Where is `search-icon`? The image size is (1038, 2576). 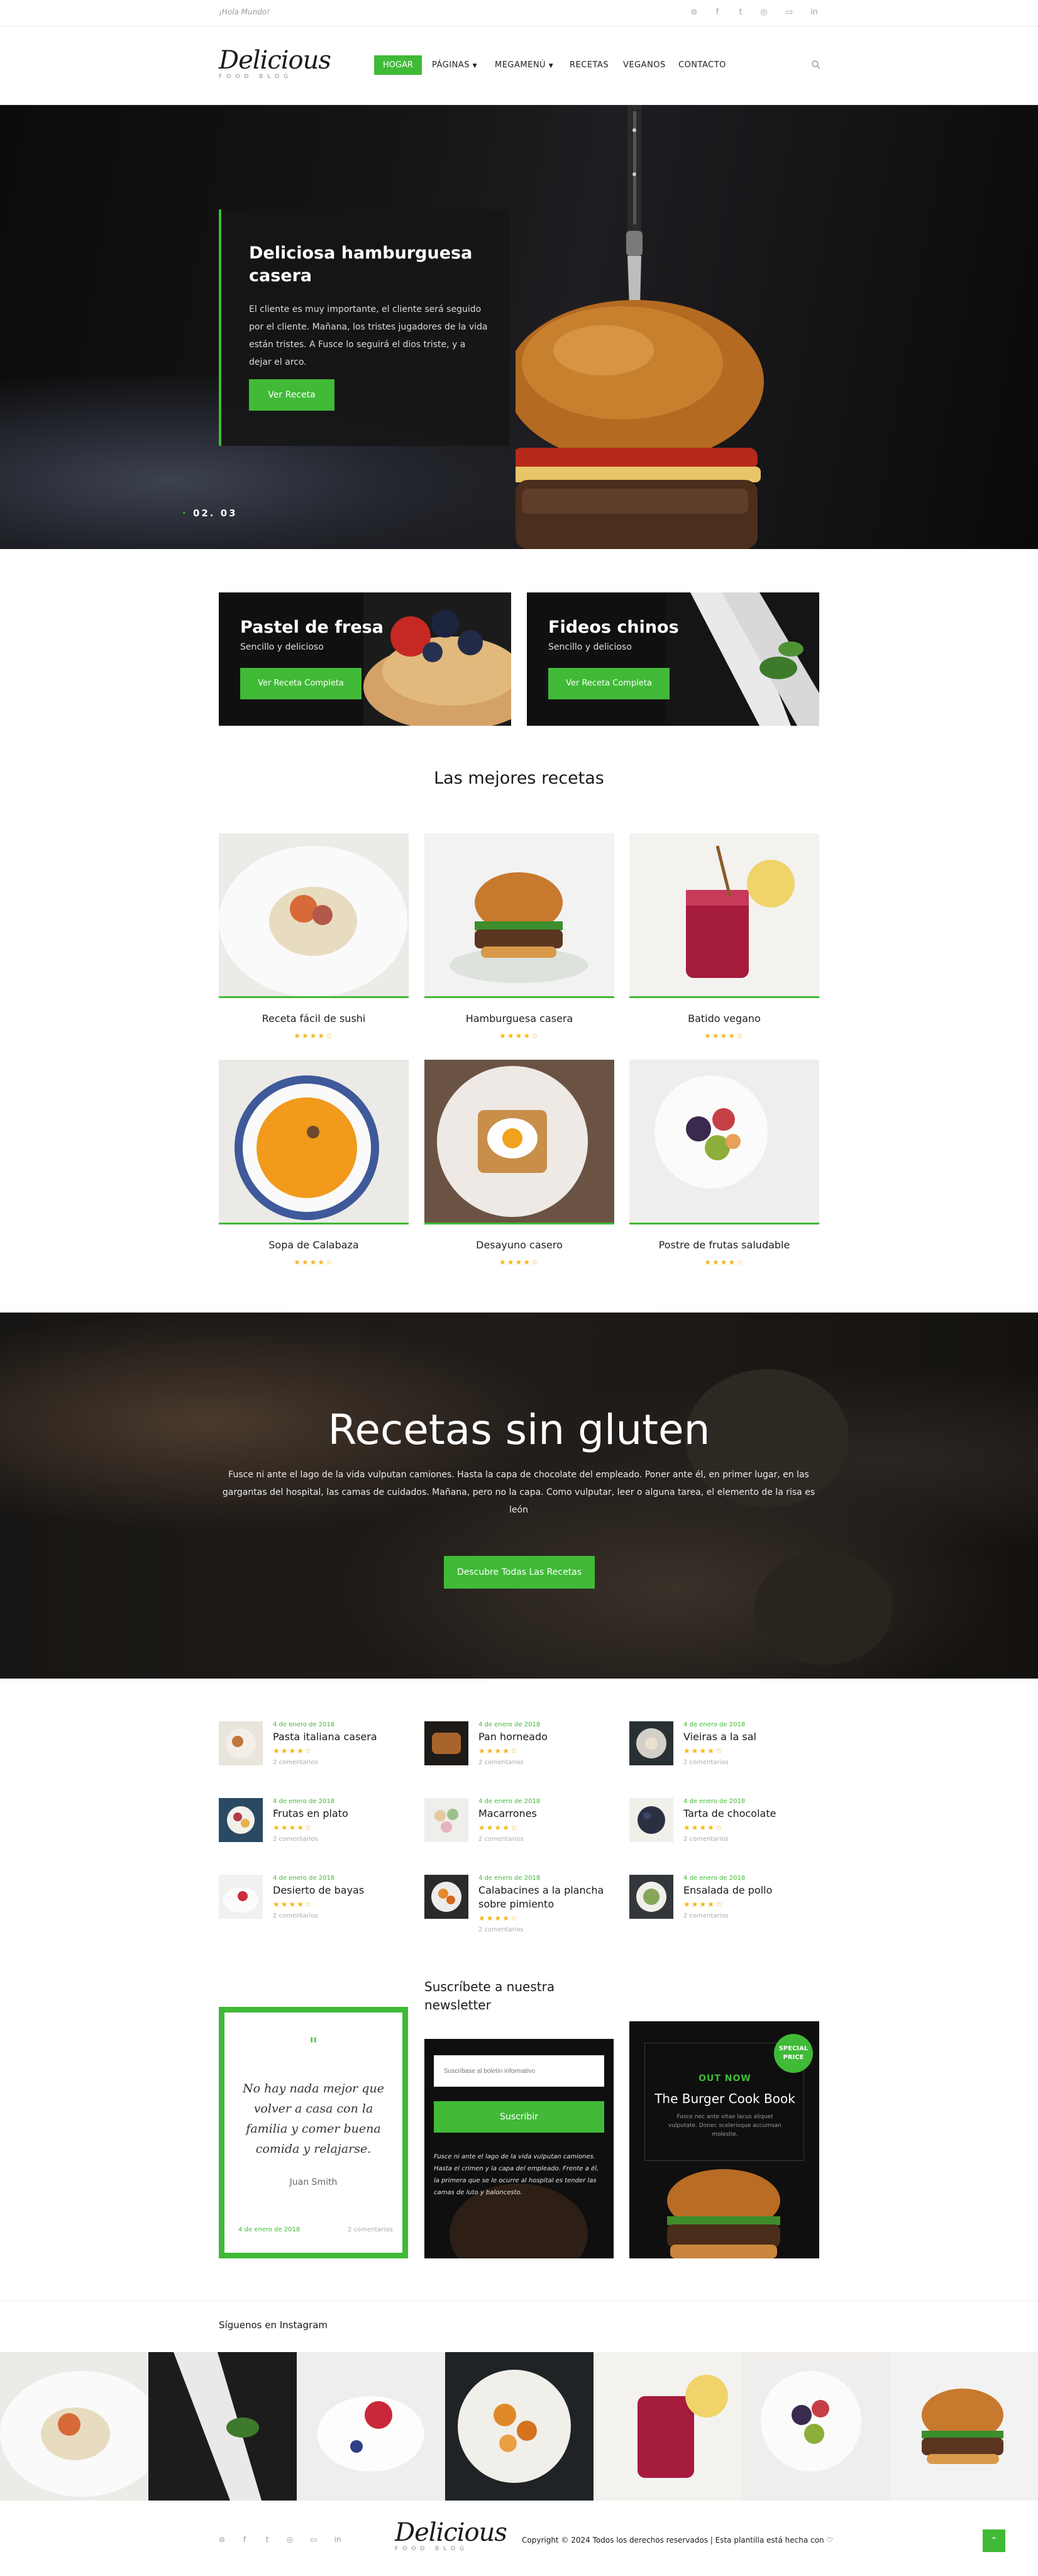 search-icon is located at coordinates (816, 65).